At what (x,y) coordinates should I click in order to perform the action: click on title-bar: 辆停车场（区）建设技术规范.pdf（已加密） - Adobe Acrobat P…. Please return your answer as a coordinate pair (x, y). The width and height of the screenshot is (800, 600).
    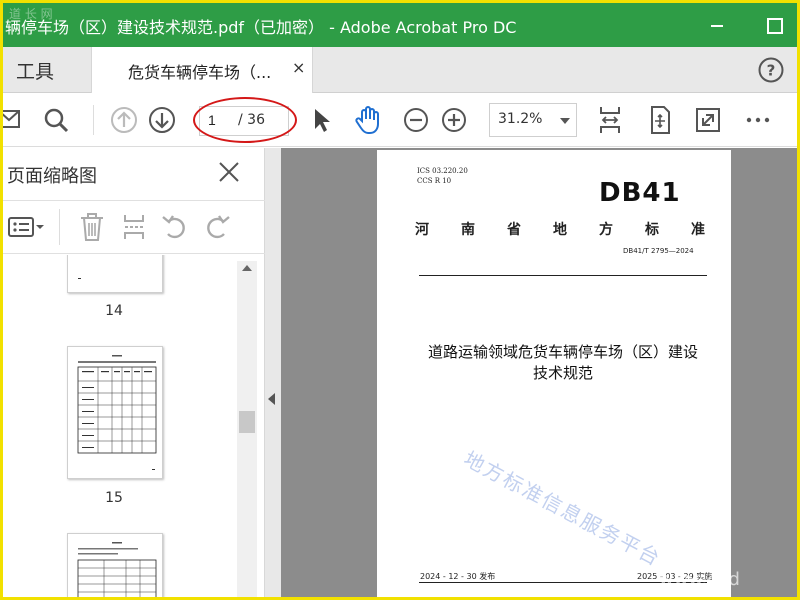
    Looking at the image, I should click on (400, 25).